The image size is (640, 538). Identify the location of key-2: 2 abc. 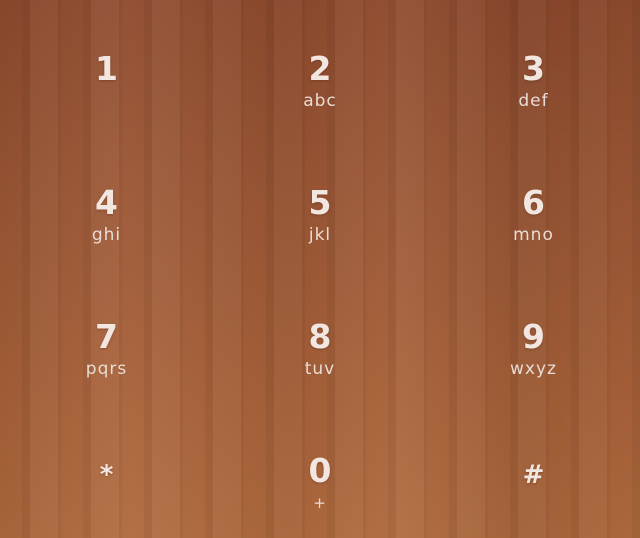
(320, 67).